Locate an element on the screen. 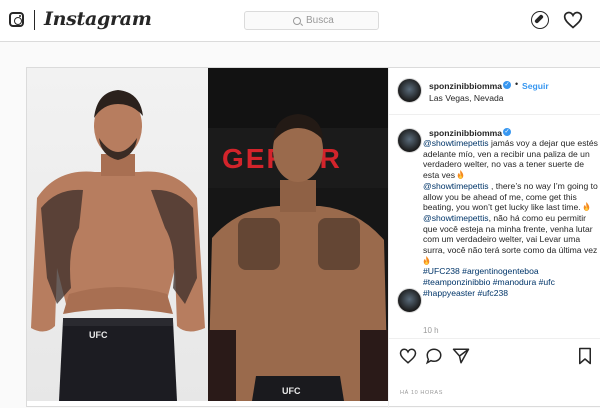 Image resolution: width=600 pixels, height=408 pixels. search-icon is located at coordinates (297, 21).